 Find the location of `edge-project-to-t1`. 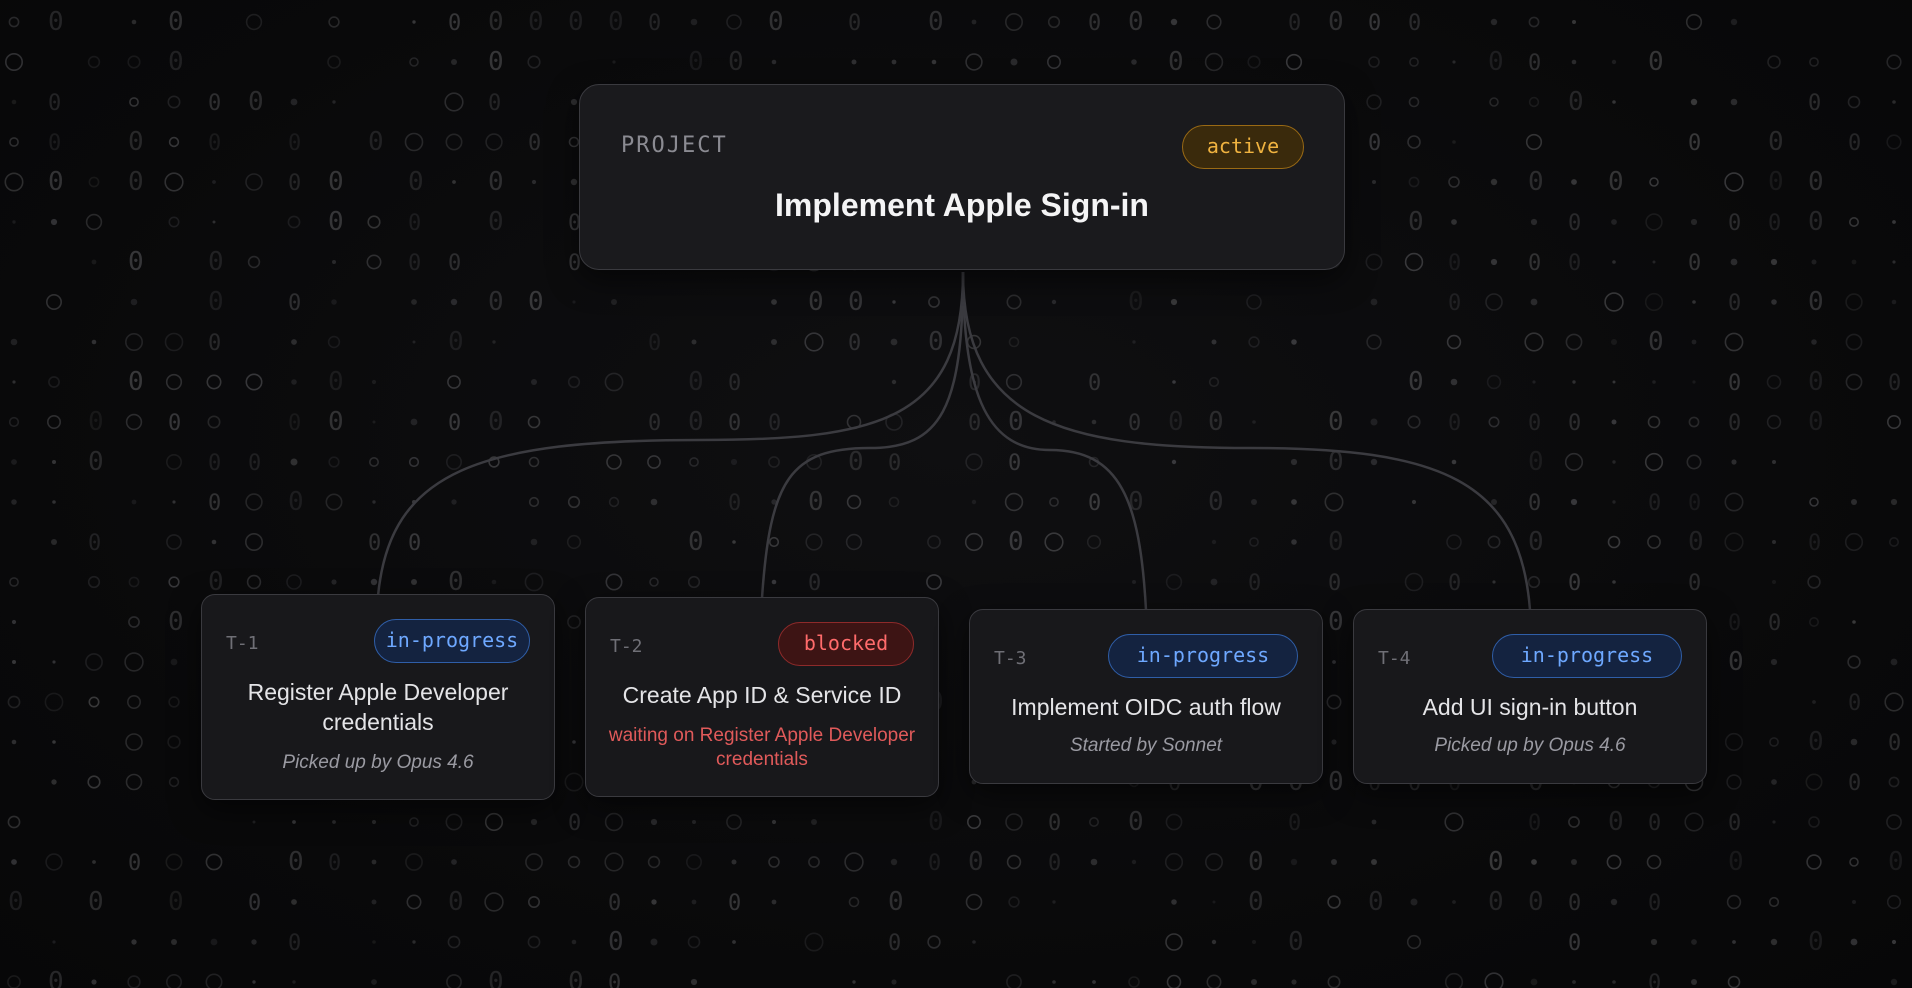

edge-project-to-t1 is located at coordinates (670, 434).